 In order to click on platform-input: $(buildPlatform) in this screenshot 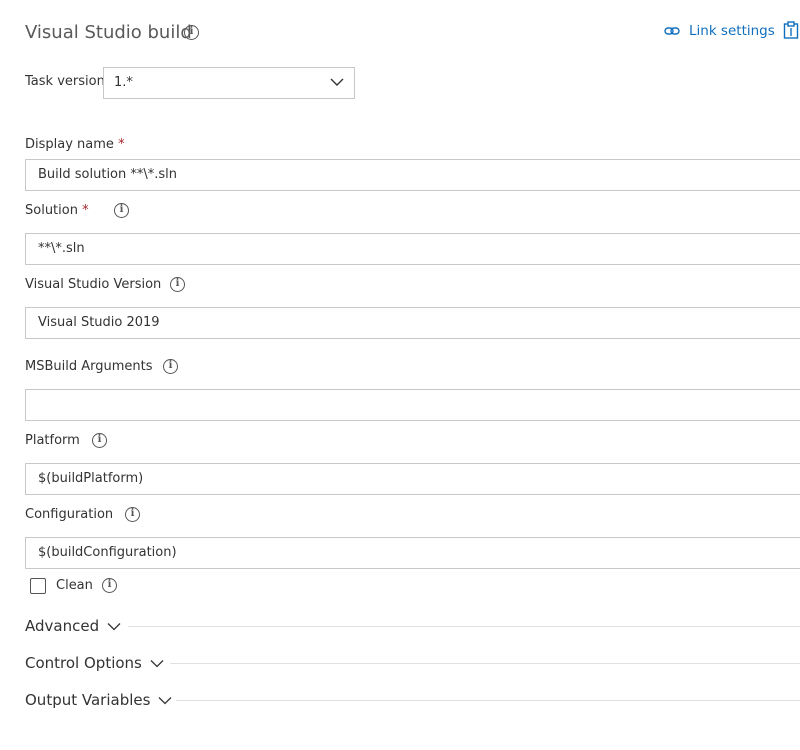, I will do `click(412, 479)`.